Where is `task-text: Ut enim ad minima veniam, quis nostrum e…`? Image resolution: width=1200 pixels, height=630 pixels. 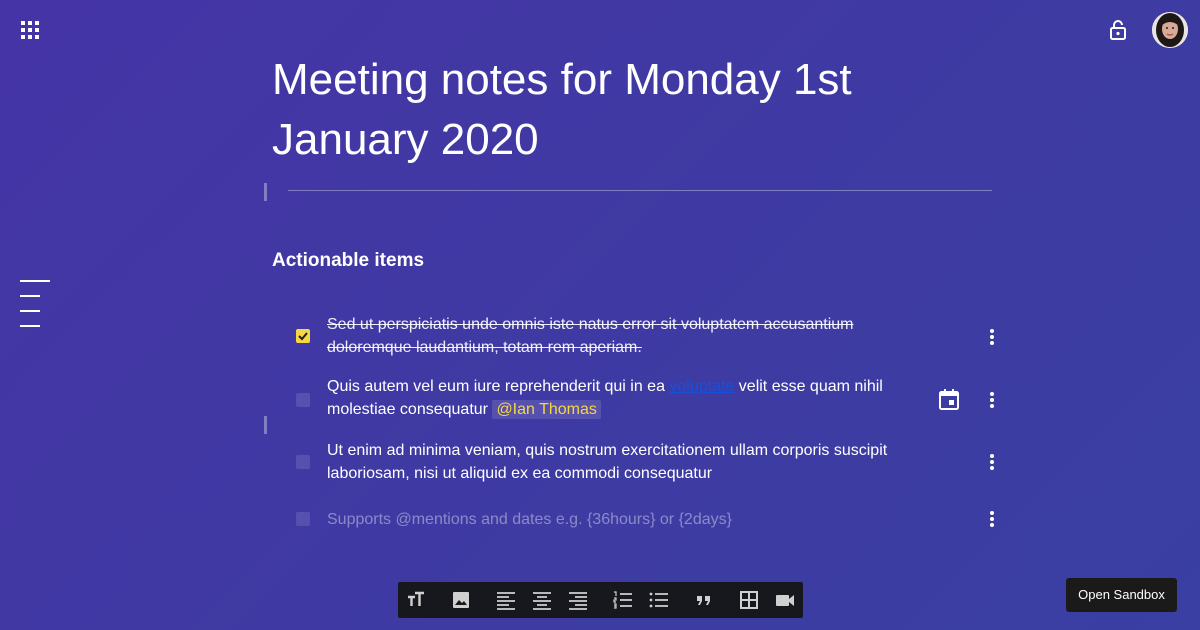
task-text: Ut enim ad minima veniam, quis nostrum e… is located at coordinates (627, 462).